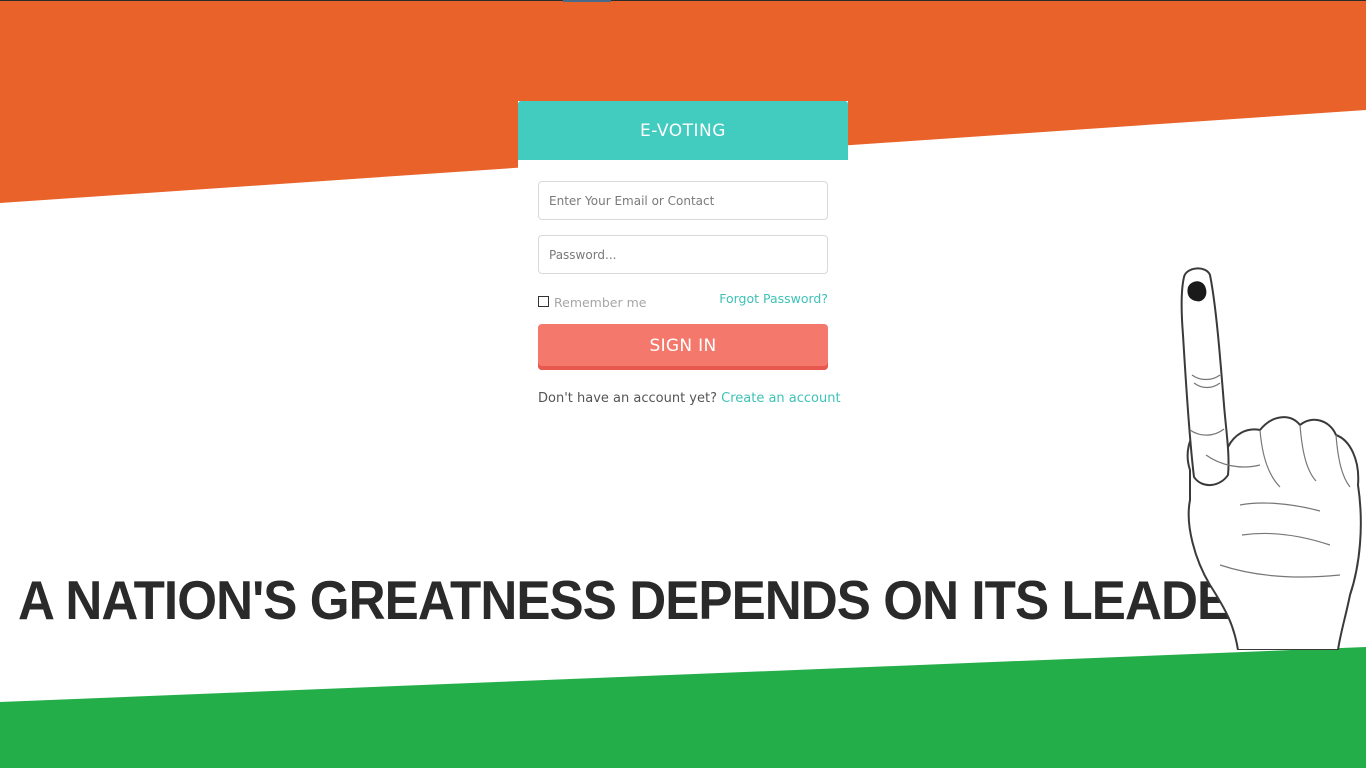  Describe the element at coordinates (1271, 458) in the screenshot. I see `voting-finger-hand-icon` at that location.